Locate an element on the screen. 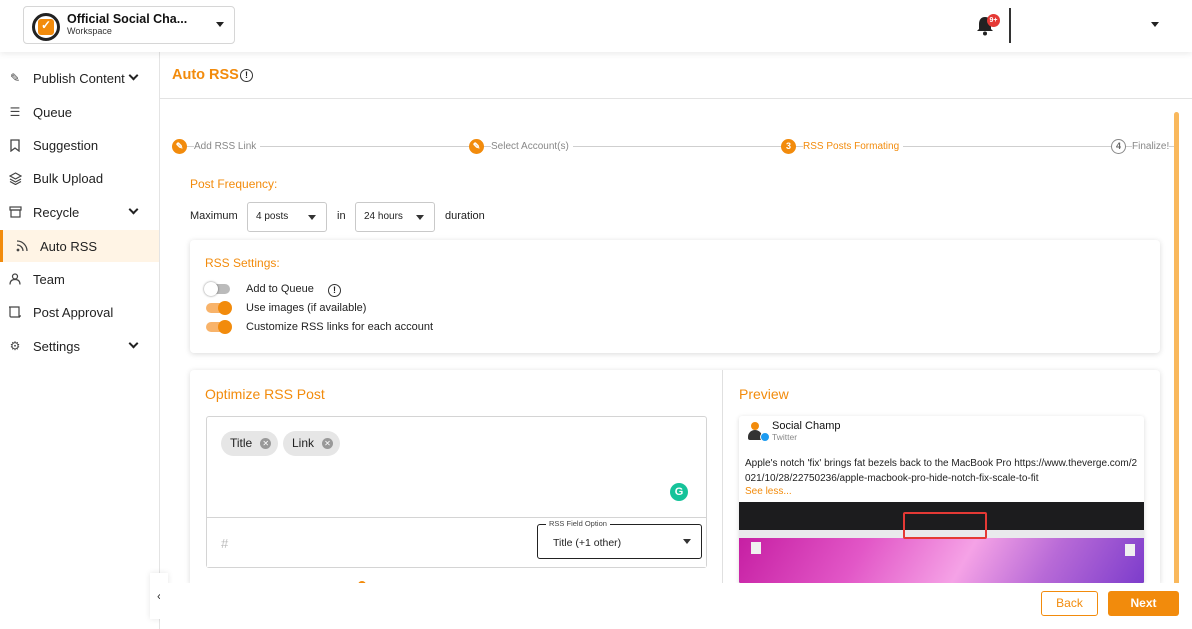 The height and width of the screenshot is (629, 1192). chip-title: Title ✕ is located at coordinates (250, 443).